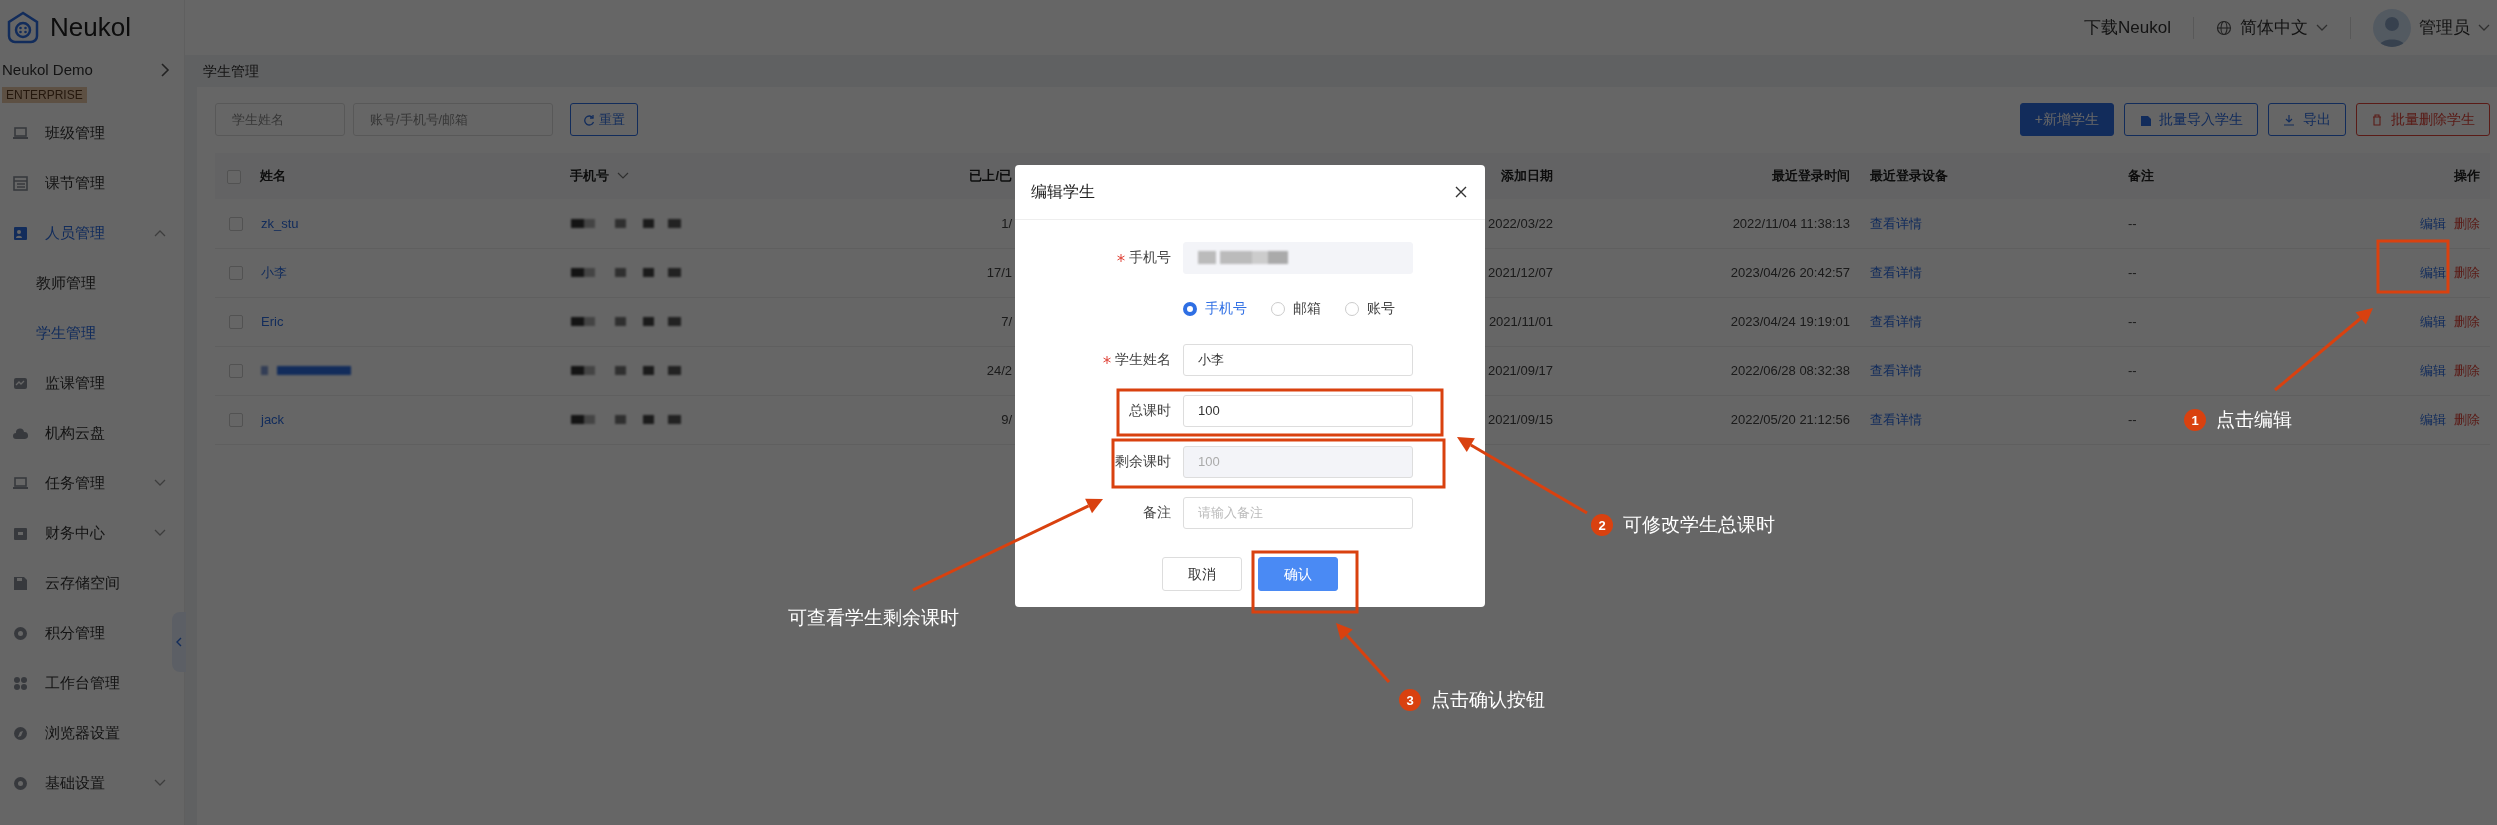 The height and width of the screenshot is (825, 2497). Describe the element at coordinates (2254, 420) in the screenshot. I see `annotation-text: 点击编辑` at that location.